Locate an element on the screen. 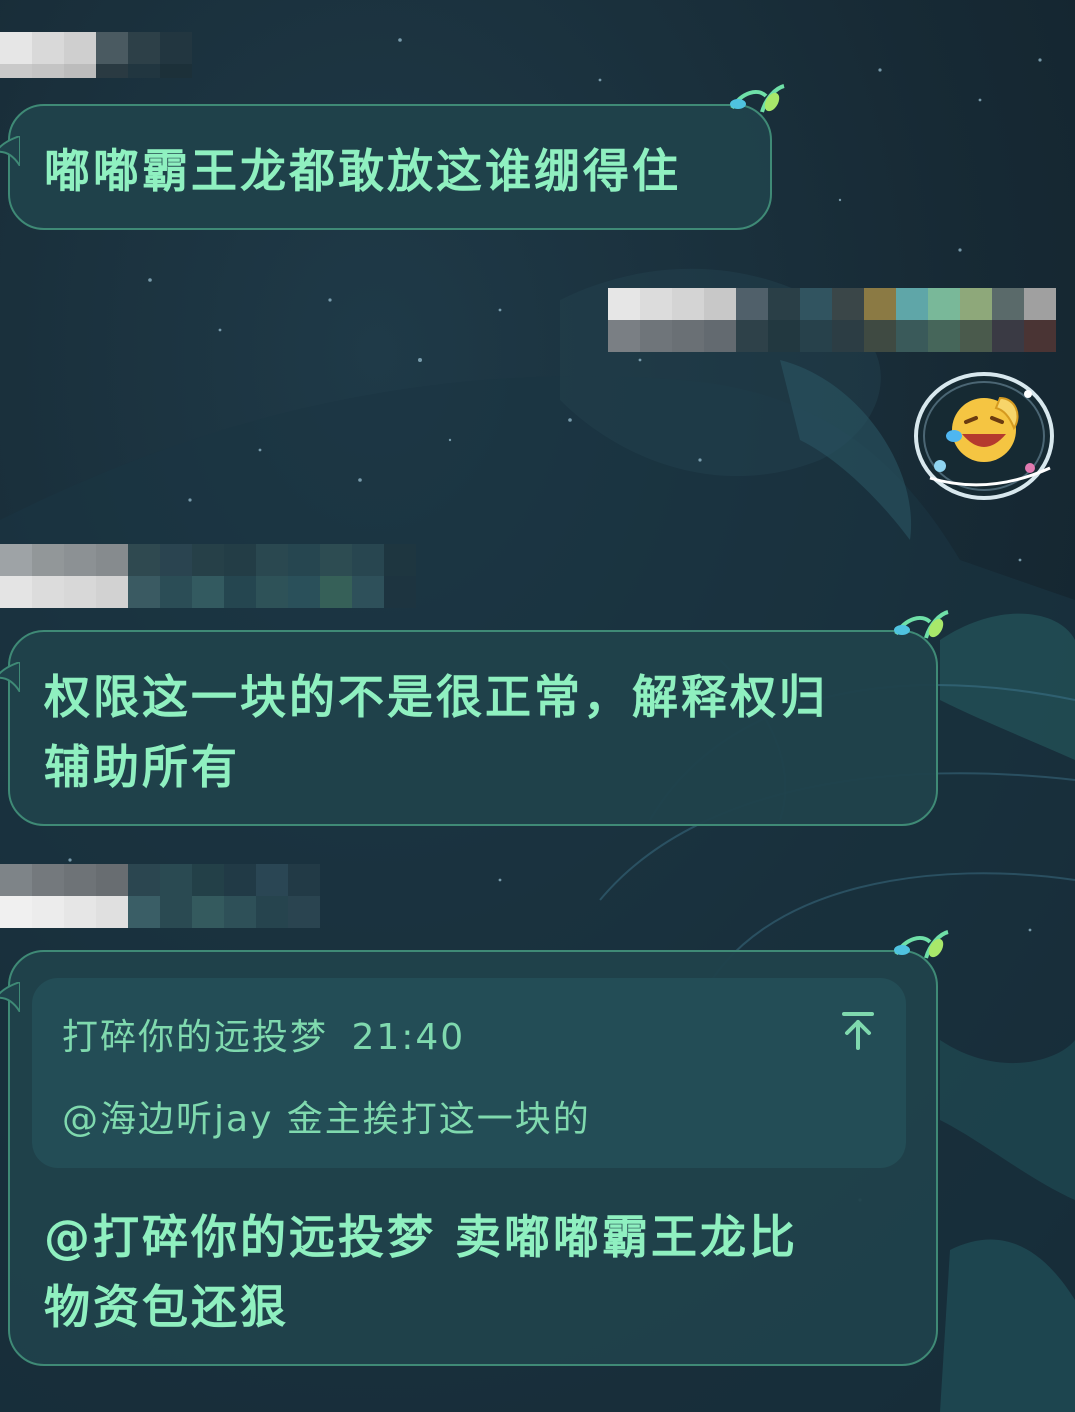 This screenshot has height=1412, width=1075. quote-time: 21:40 is located at coordinates (408, 1037).